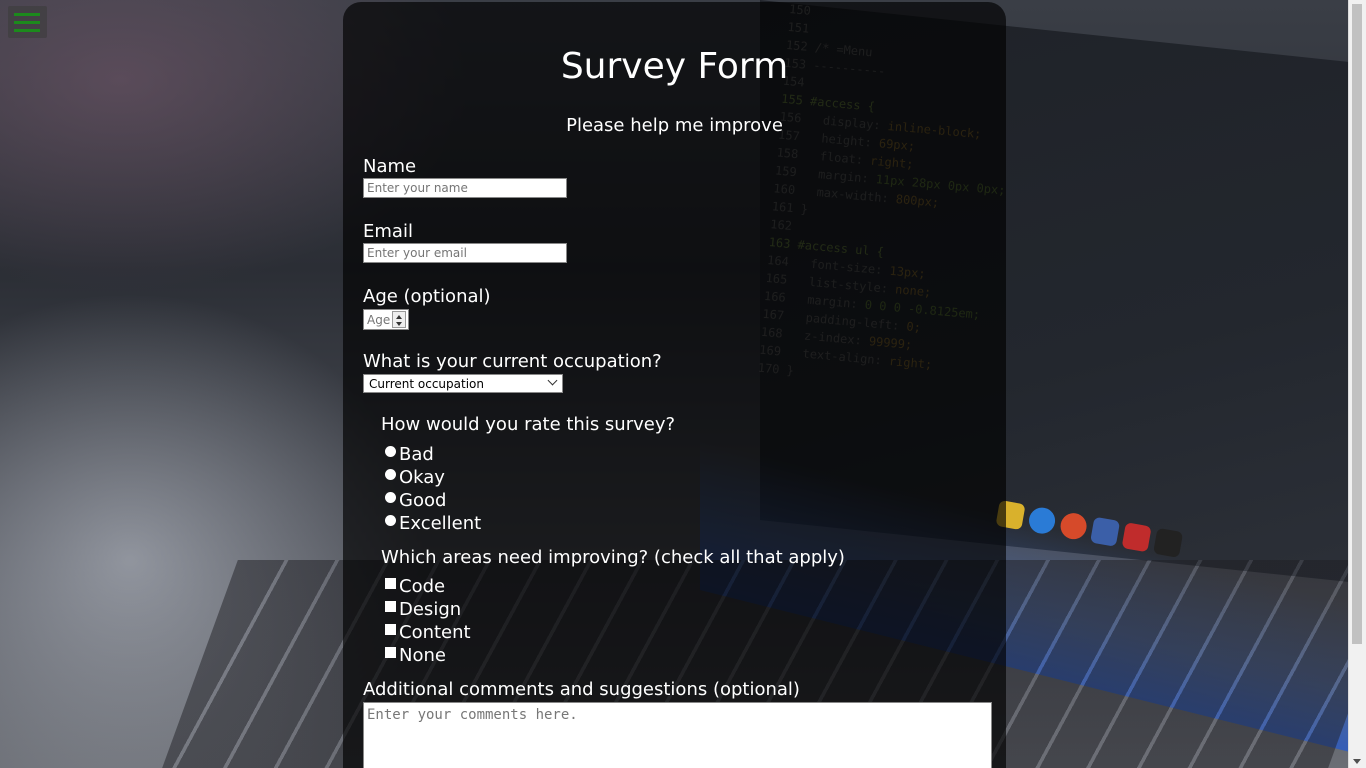 This screenshot has width=1366, height=768. I want to click on menu-button, so click(27, 22).